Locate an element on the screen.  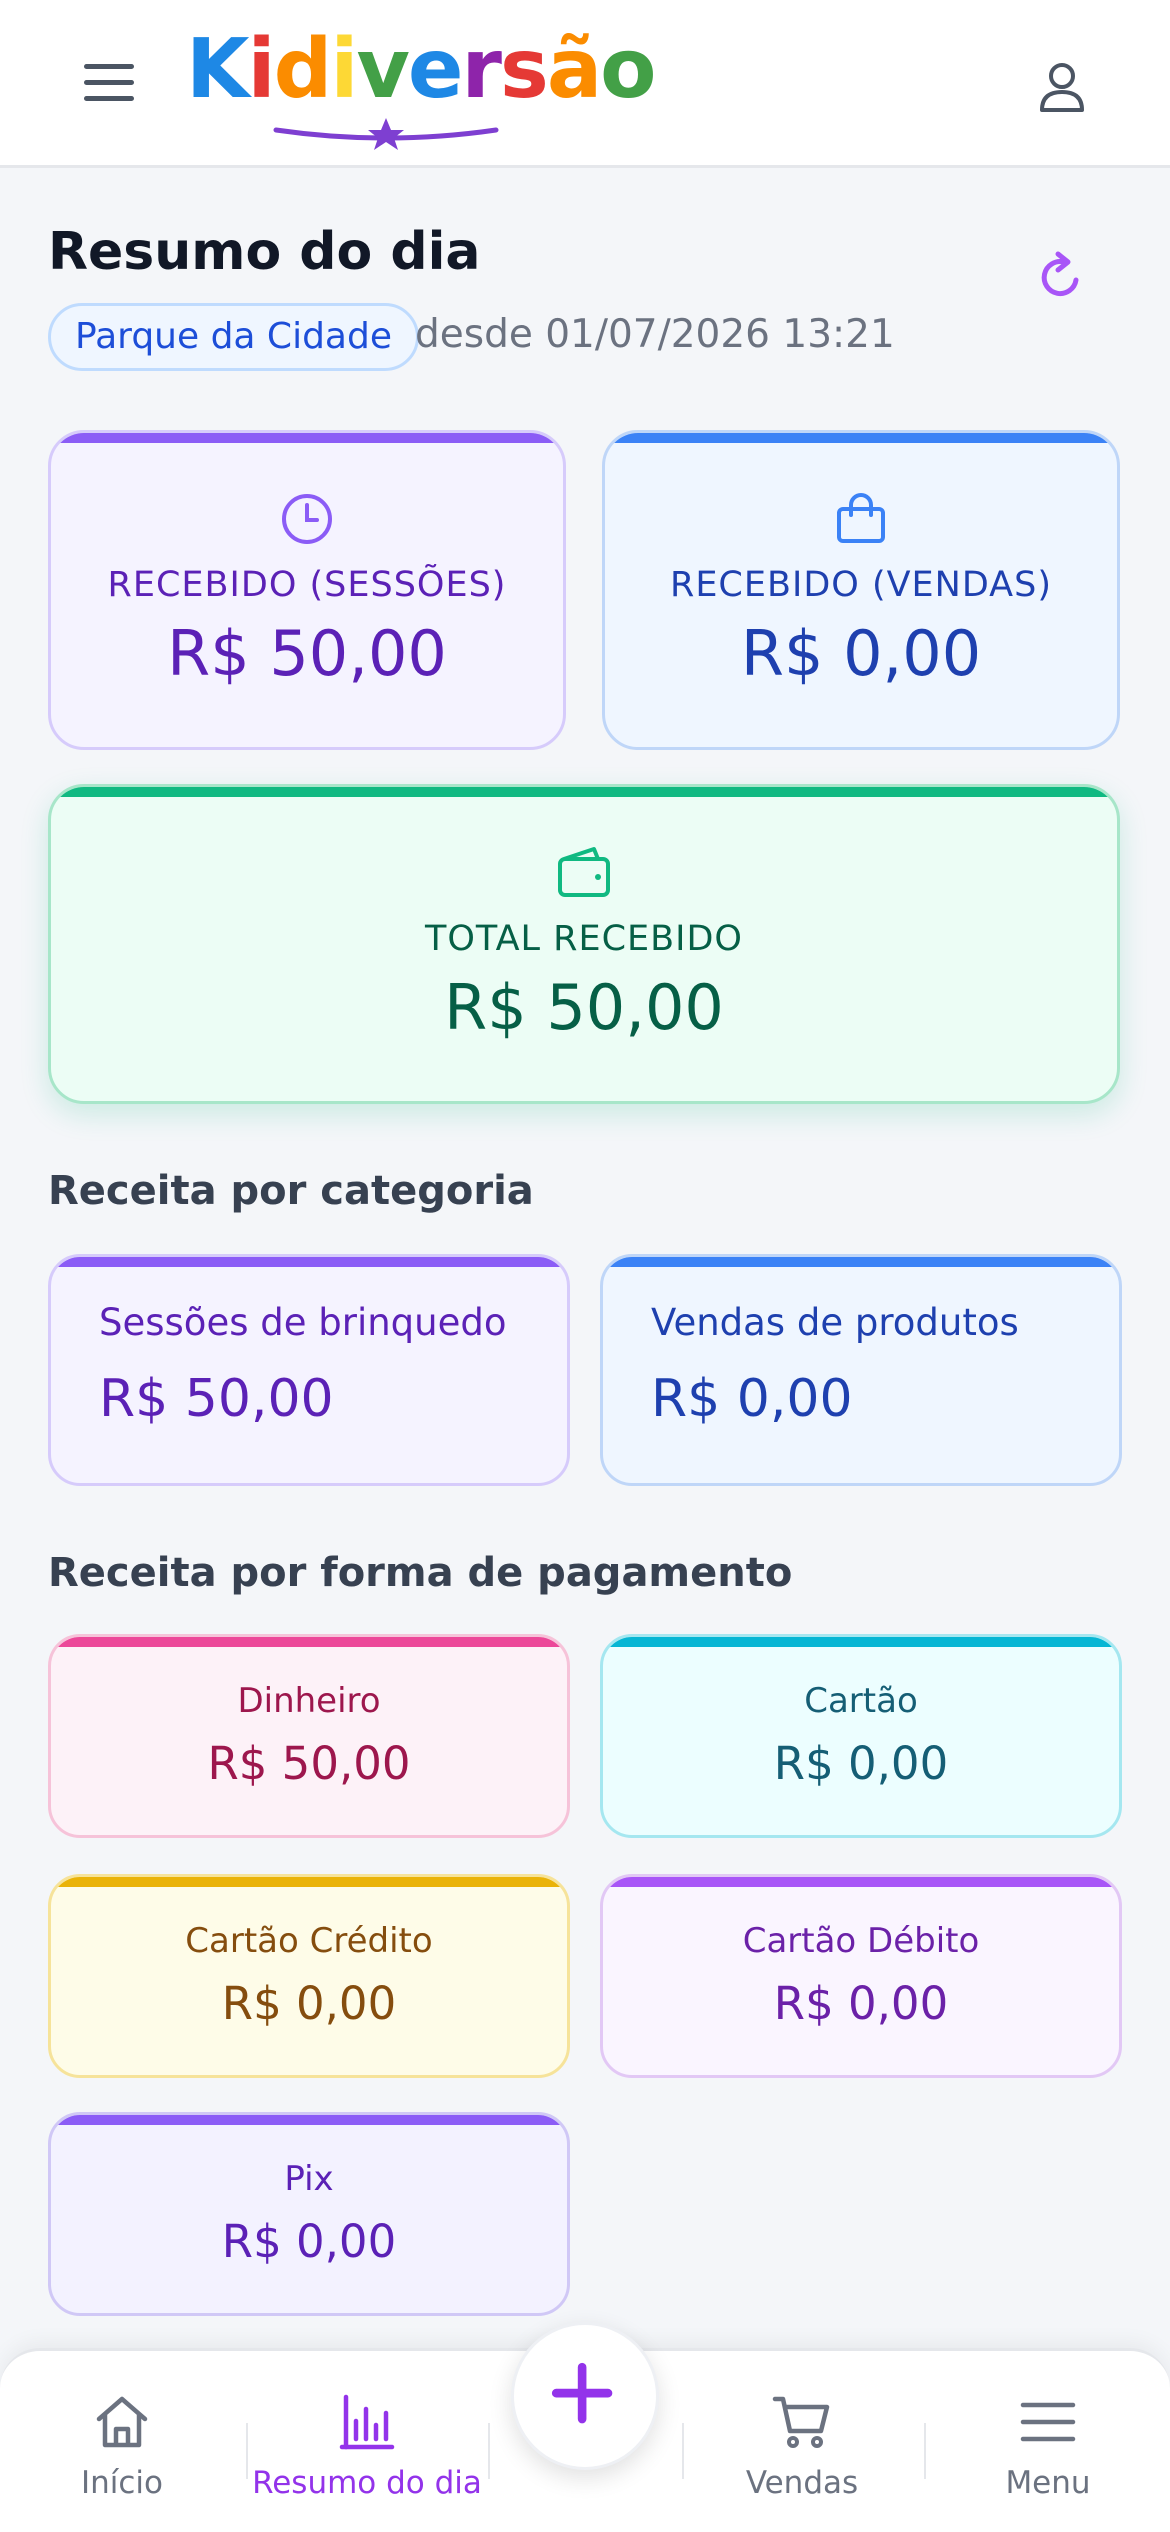
sessions-received-card: RECEBIDO (SESSÕES) R$ 50,00 is located at coordinates (307, 590).